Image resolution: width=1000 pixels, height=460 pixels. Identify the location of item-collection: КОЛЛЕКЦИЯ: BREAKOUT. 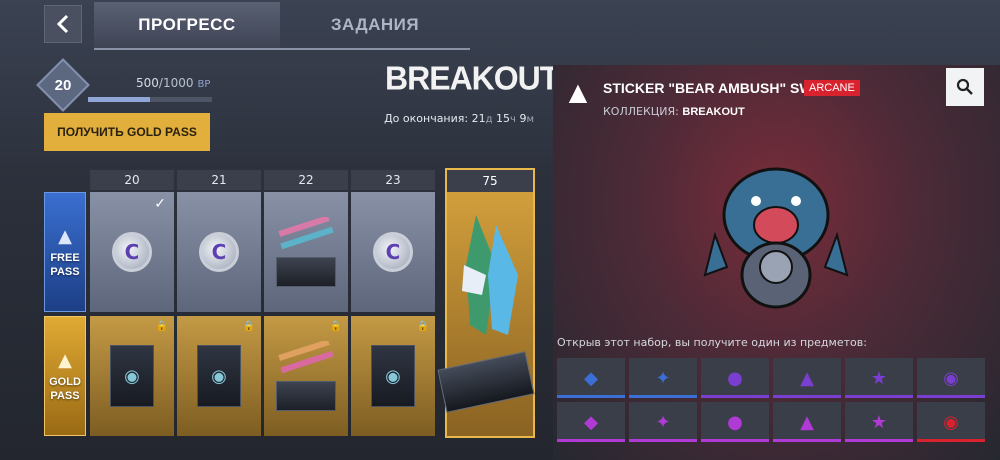
(674, 111).